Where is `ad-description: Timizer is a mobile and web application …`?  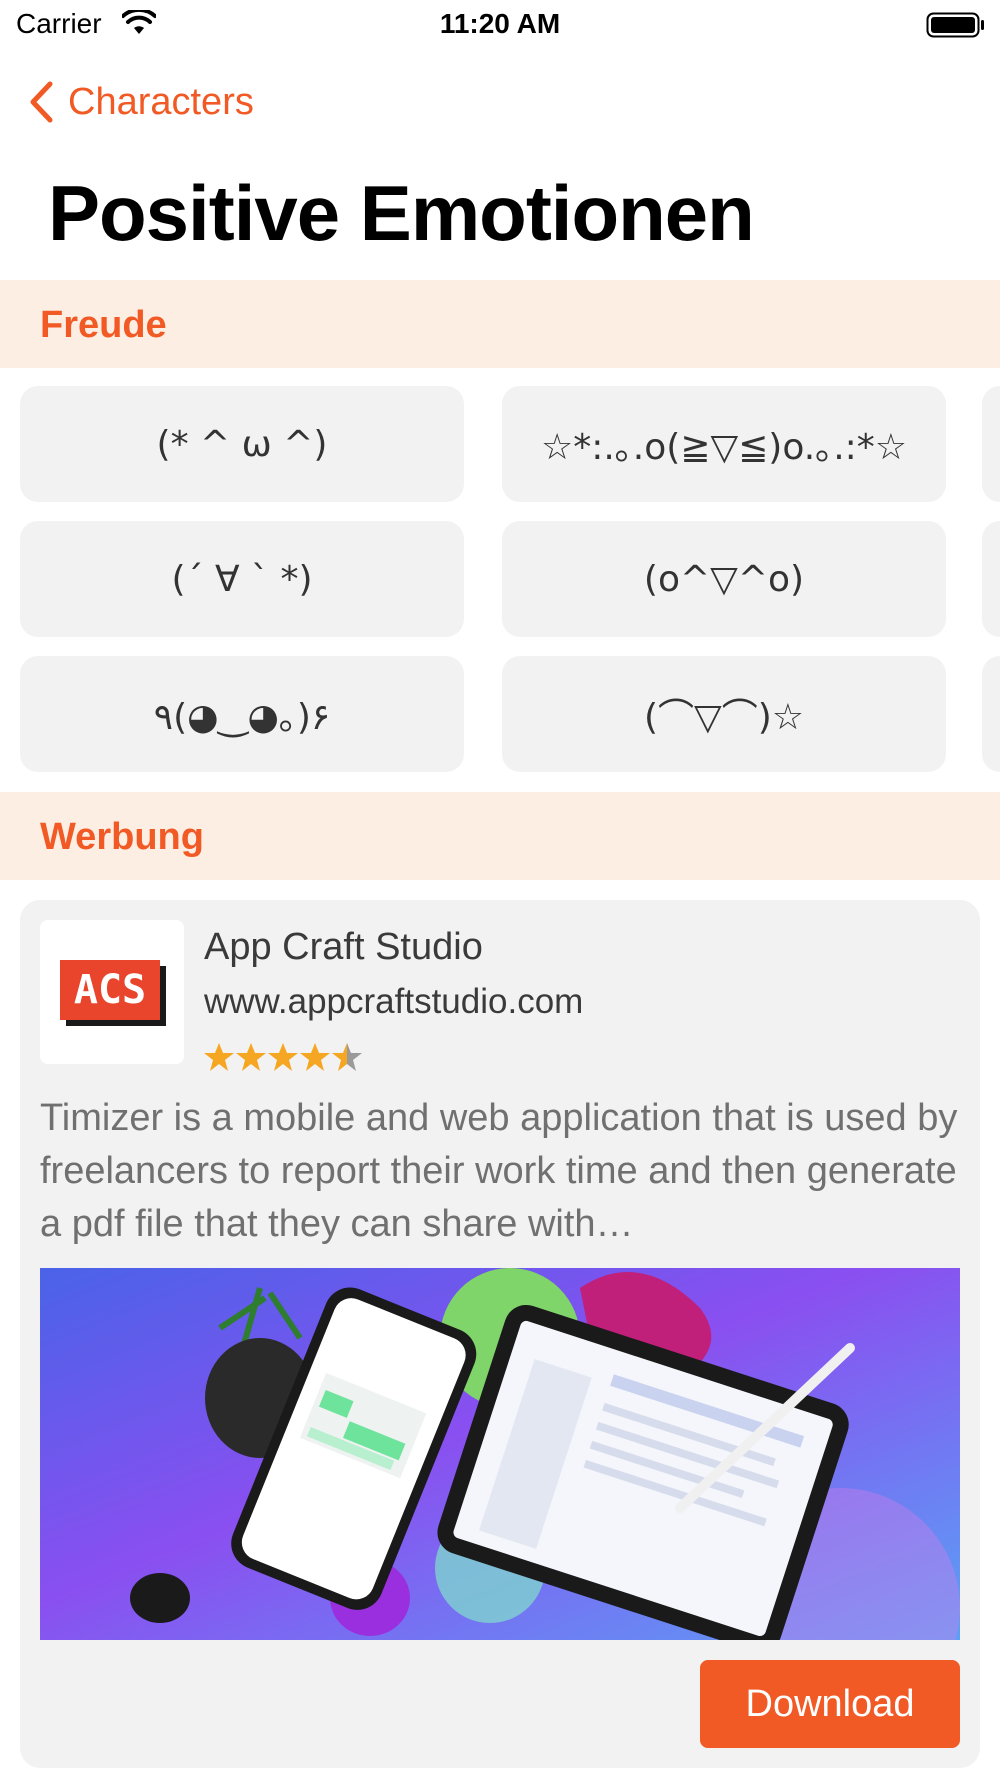 ad-description: Timizer is a mobile and web application … is located at coordinates (499, 1171).